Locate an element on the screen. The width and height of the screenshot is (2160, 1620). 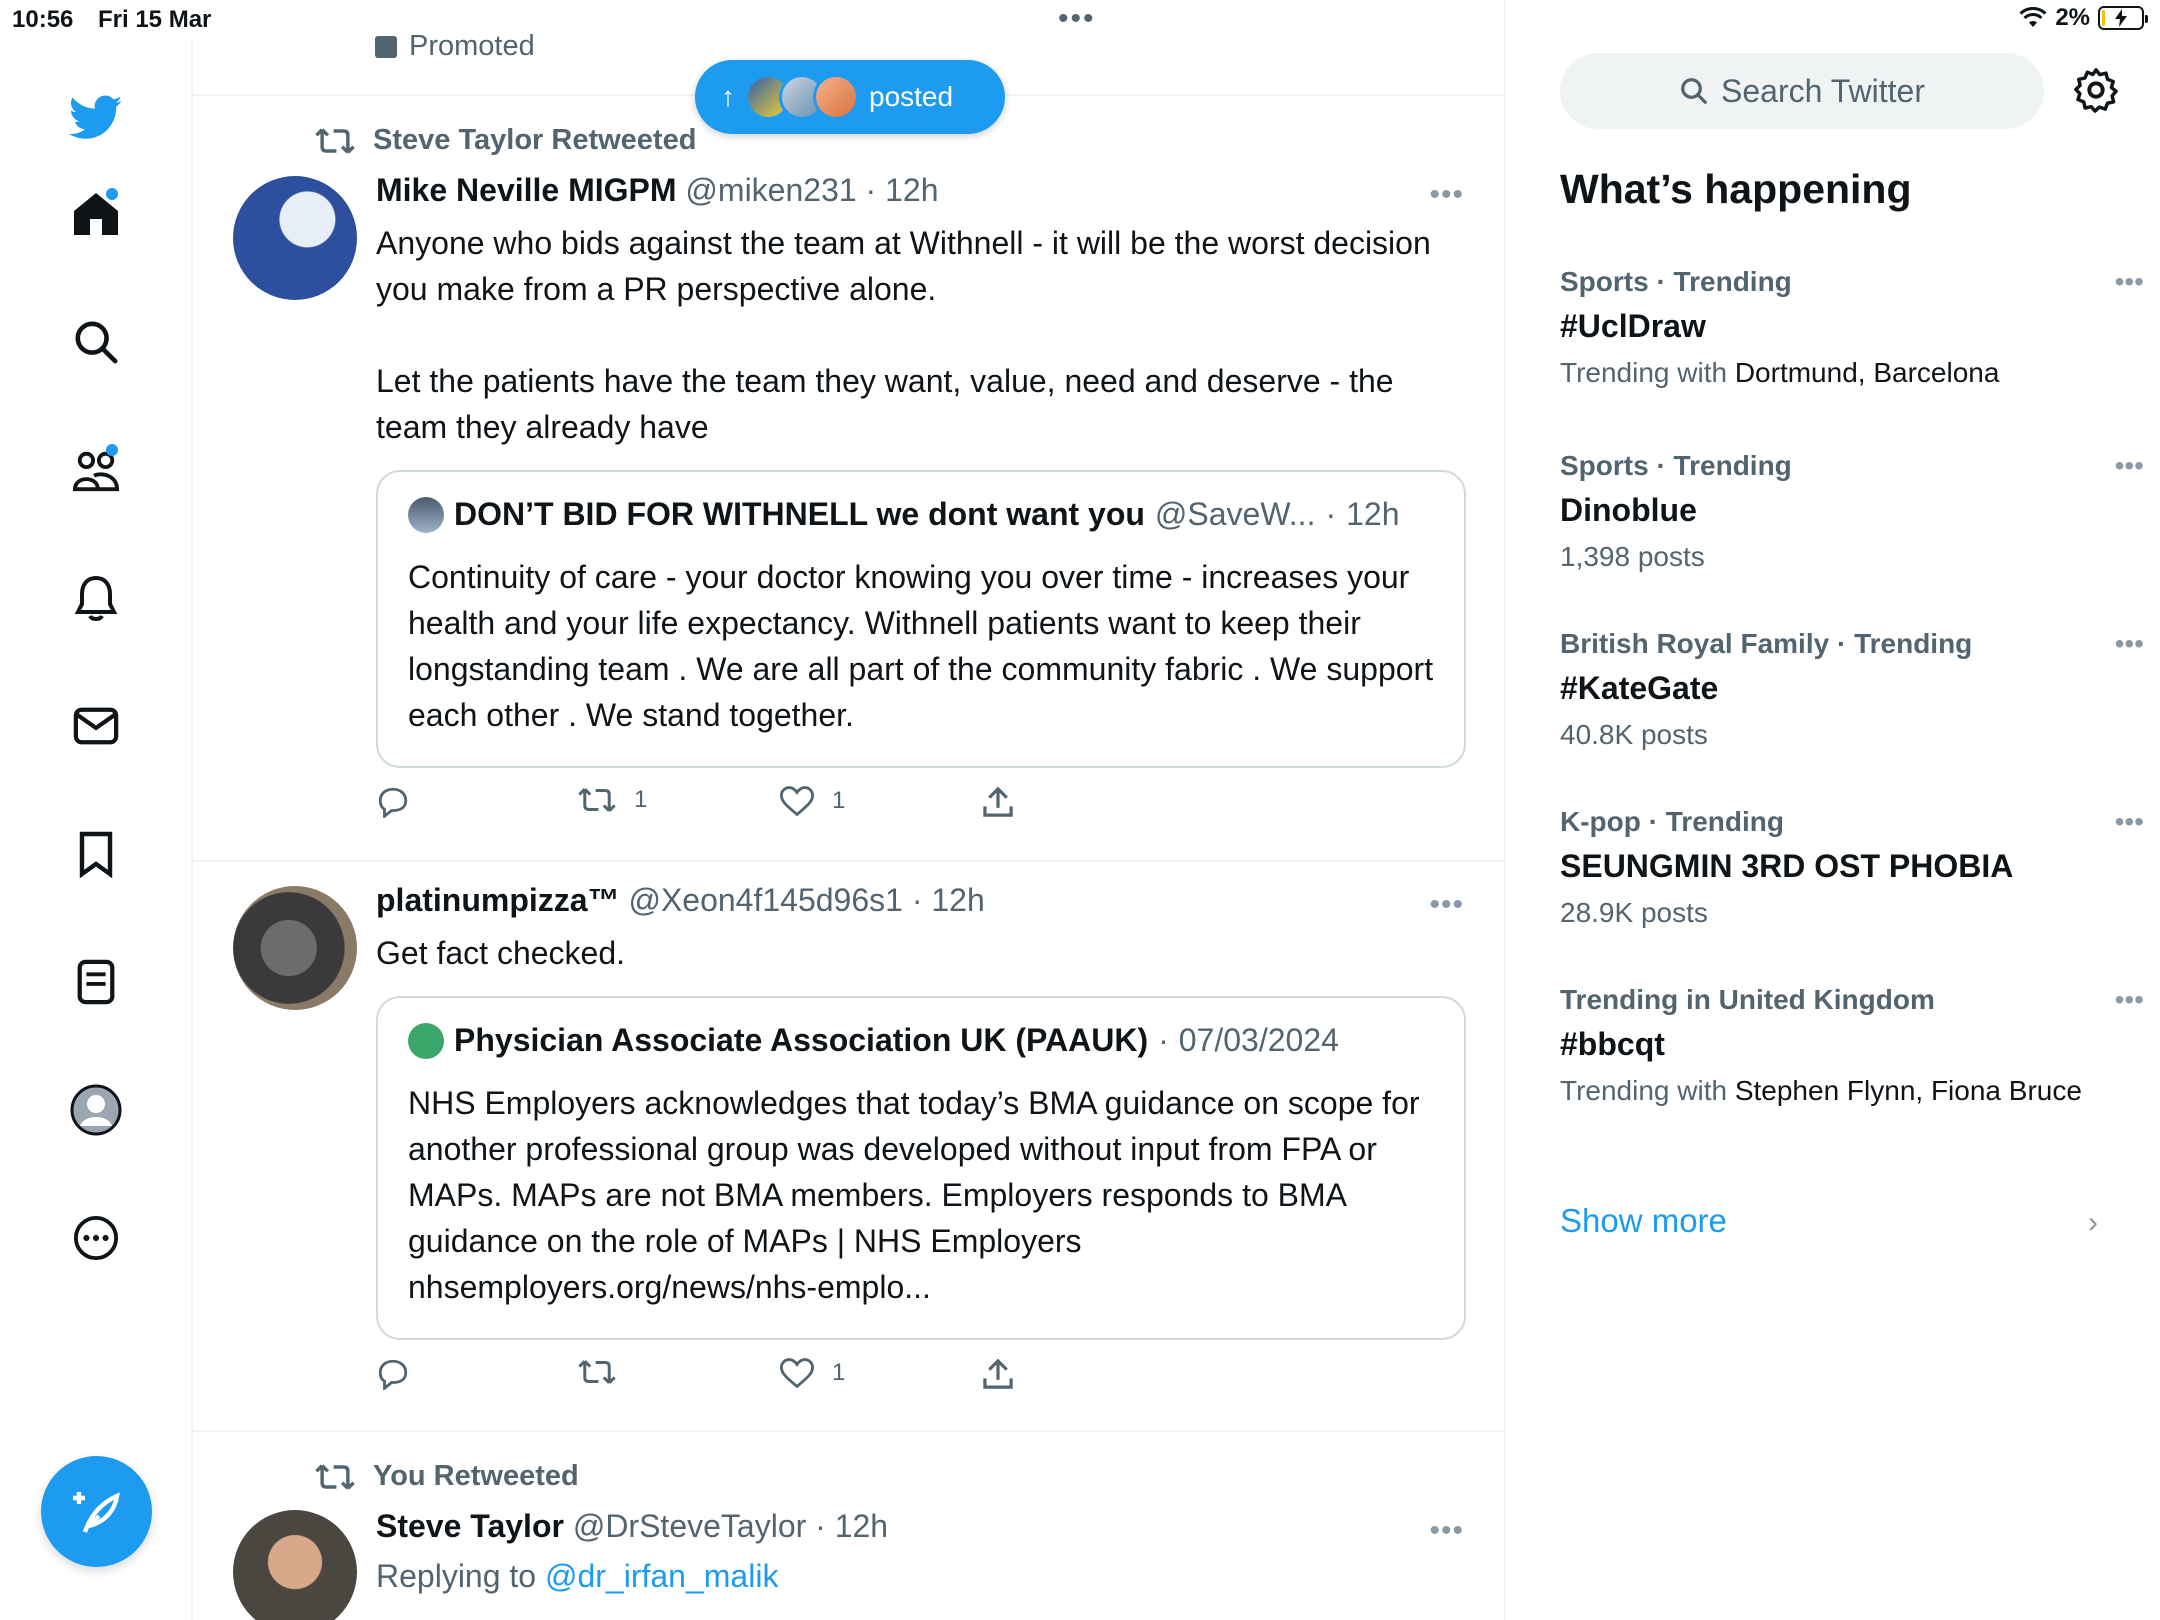
nav-communities-icon is located at coordinates (96, 470).